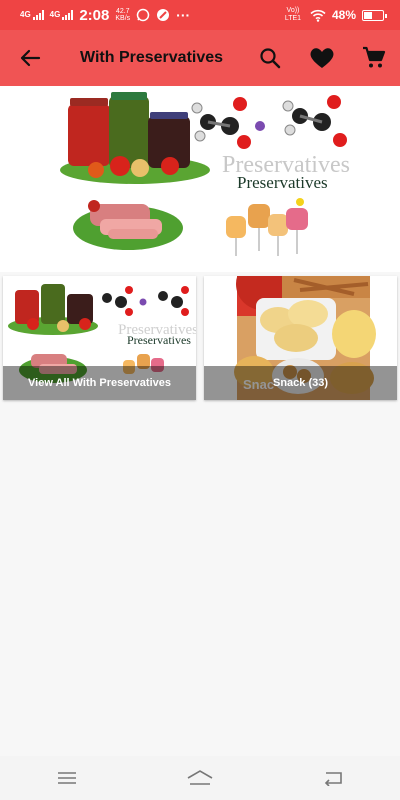 This screenshot has width=400, height=800. I want to click on wifi-icon, so click(318, 15).